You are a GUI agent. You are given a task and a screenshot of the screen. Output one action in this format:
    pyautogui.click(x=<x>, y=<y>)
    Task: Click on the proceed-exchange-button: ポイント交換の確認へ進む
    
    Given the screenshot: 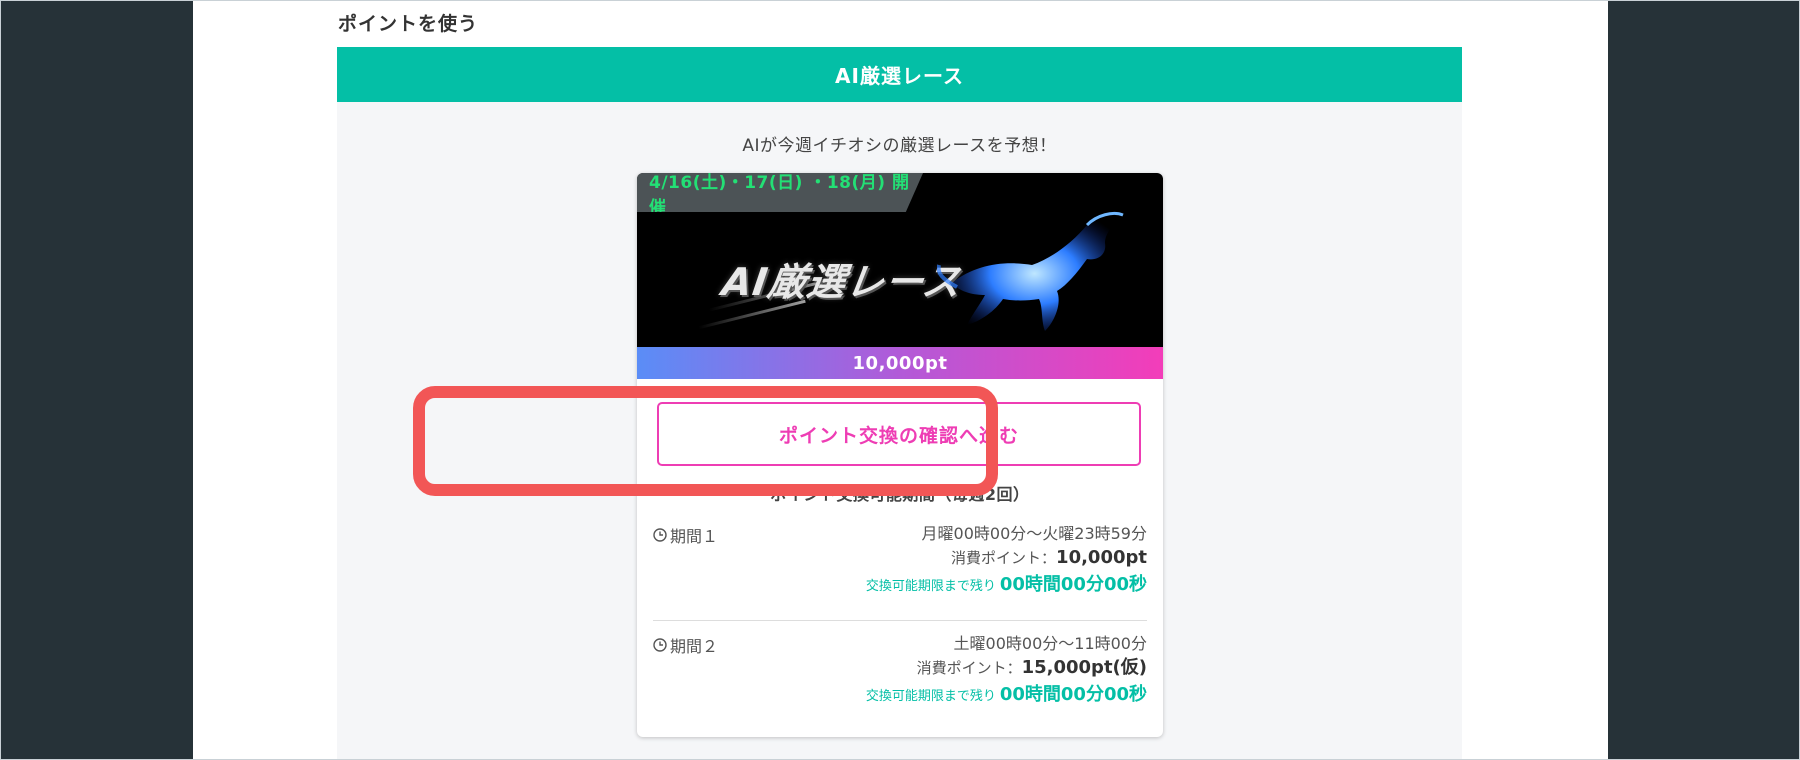 What is the action you would take?
    pyautogui.click(x=899, y=434)
    